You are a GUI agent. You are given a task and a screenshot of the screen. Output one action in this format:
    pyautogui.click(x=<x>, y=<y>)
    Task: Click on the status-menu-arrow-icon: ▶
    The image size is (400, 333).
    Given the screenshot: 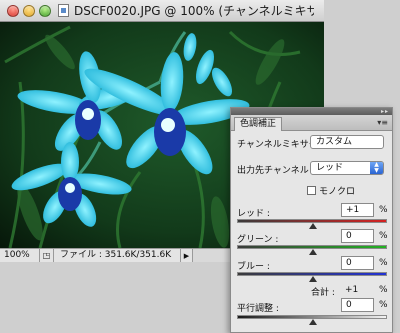 What is the action you would take?
    pyautogui.click(x=186, y=255)
    